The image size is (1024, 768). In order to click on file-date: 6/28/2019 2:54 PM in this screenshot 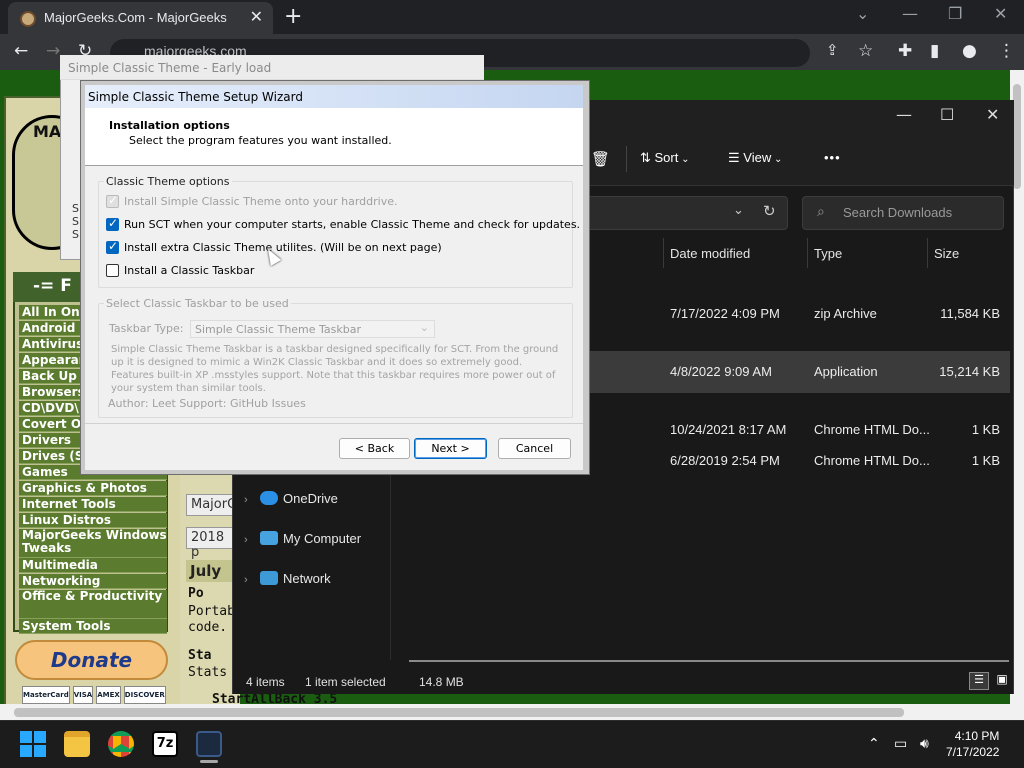, I will do `click(725, 460)`.